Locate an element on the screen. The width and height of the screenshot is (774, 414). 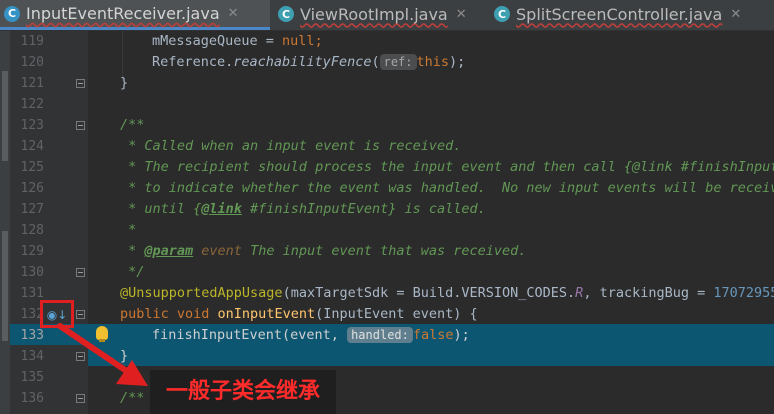
line-number: 122 is located at coordinates (32, 104).